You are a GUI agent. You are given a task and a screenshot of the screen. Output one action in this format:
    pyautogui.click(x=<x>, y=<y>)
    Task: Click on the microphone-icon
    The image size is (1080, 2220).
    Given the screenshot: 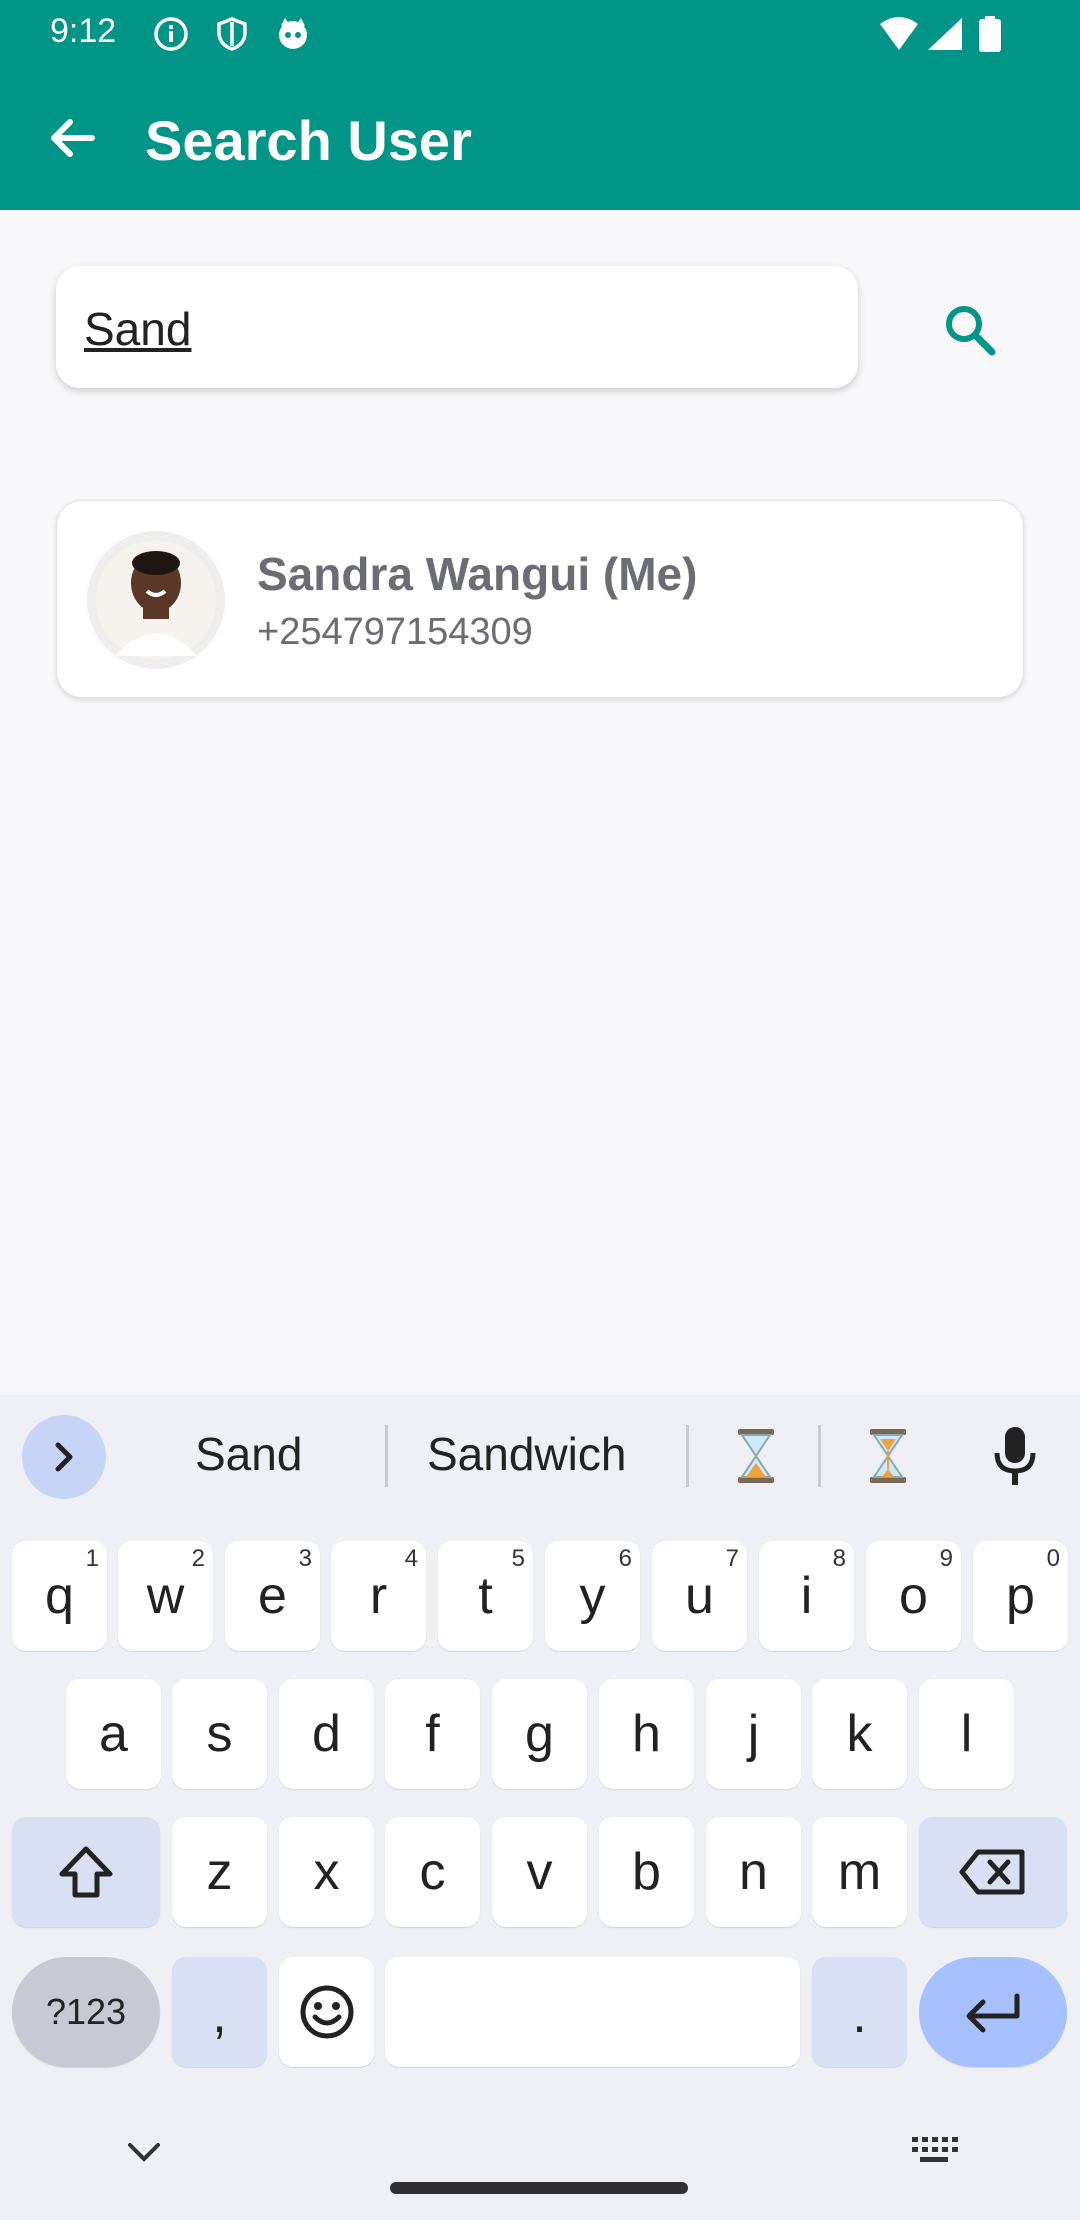 What is the action you would take?
    pyautogui.click(x=1015, y=1456)
    